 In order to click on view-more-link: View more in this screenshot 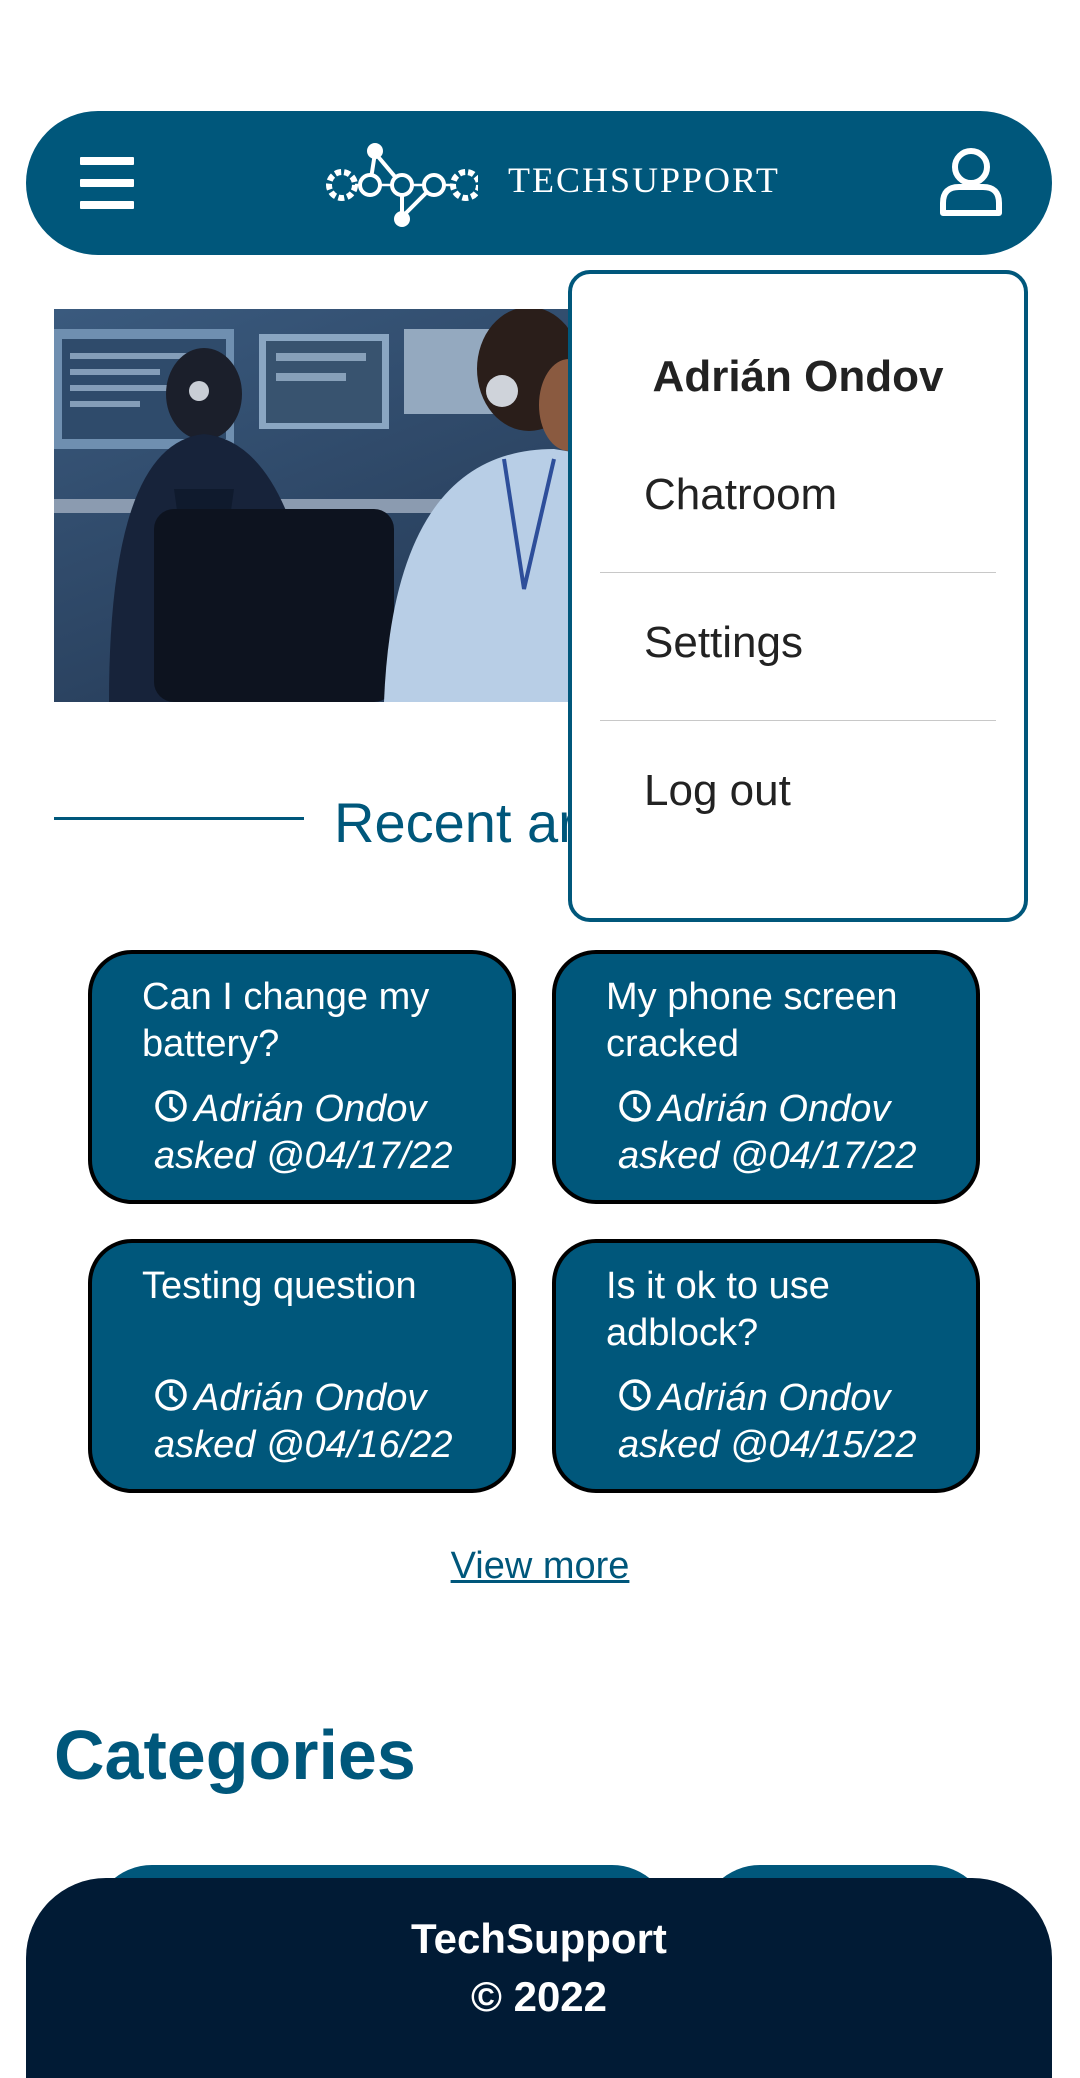, I will do `click(540, 1566)`.